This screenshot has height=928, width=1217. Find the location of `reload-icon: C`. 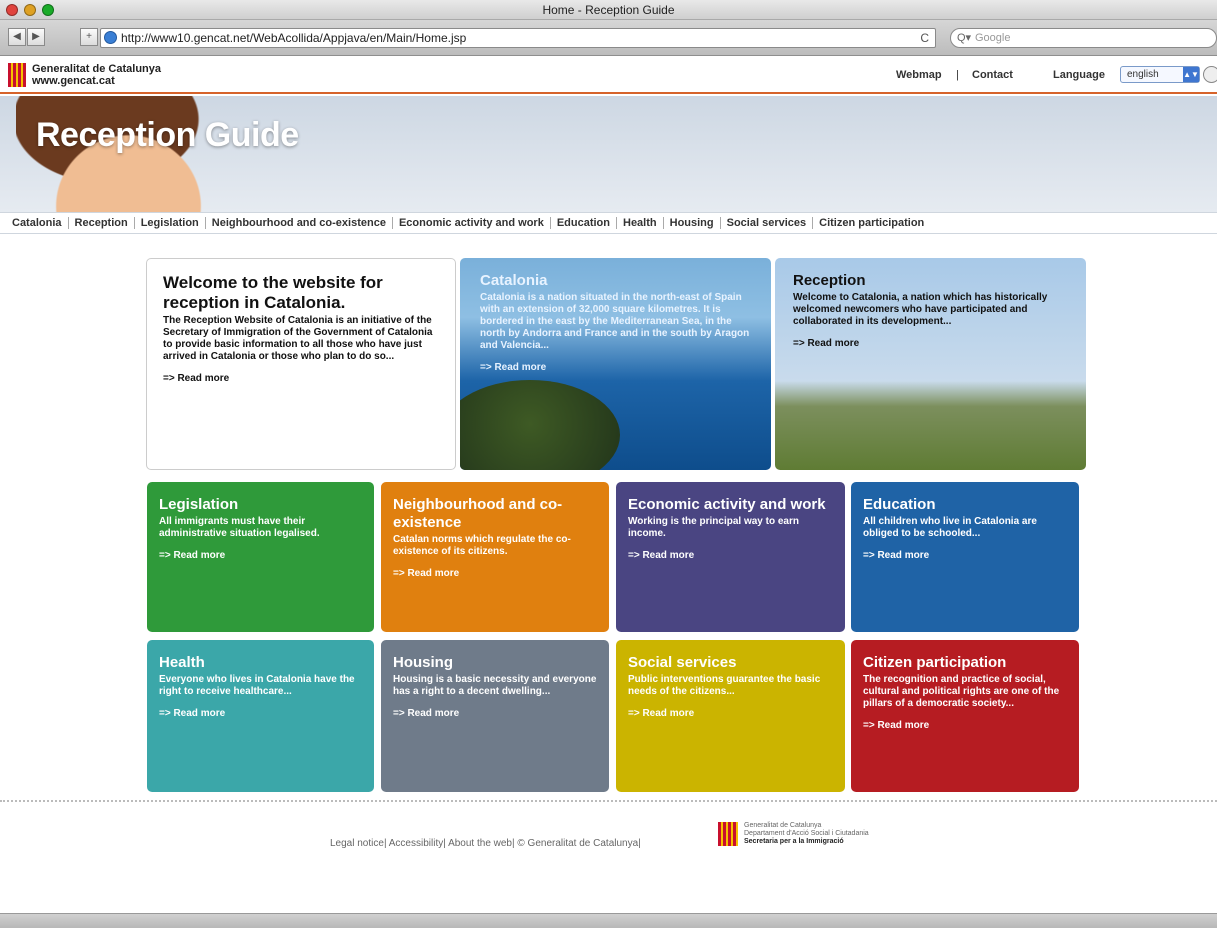

reload-icon: C is located at coordinates (924, 38).